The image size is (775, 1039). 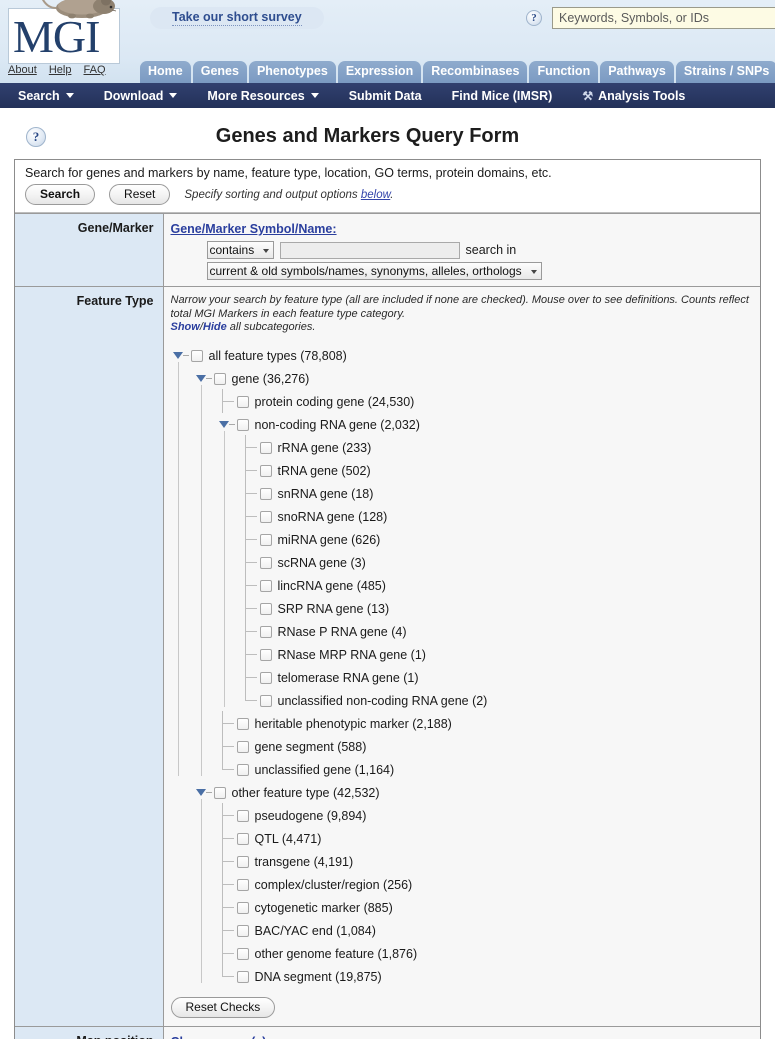 I want to click on feature-type-node: pseudogene (9,894), so click(x=466, y=815).